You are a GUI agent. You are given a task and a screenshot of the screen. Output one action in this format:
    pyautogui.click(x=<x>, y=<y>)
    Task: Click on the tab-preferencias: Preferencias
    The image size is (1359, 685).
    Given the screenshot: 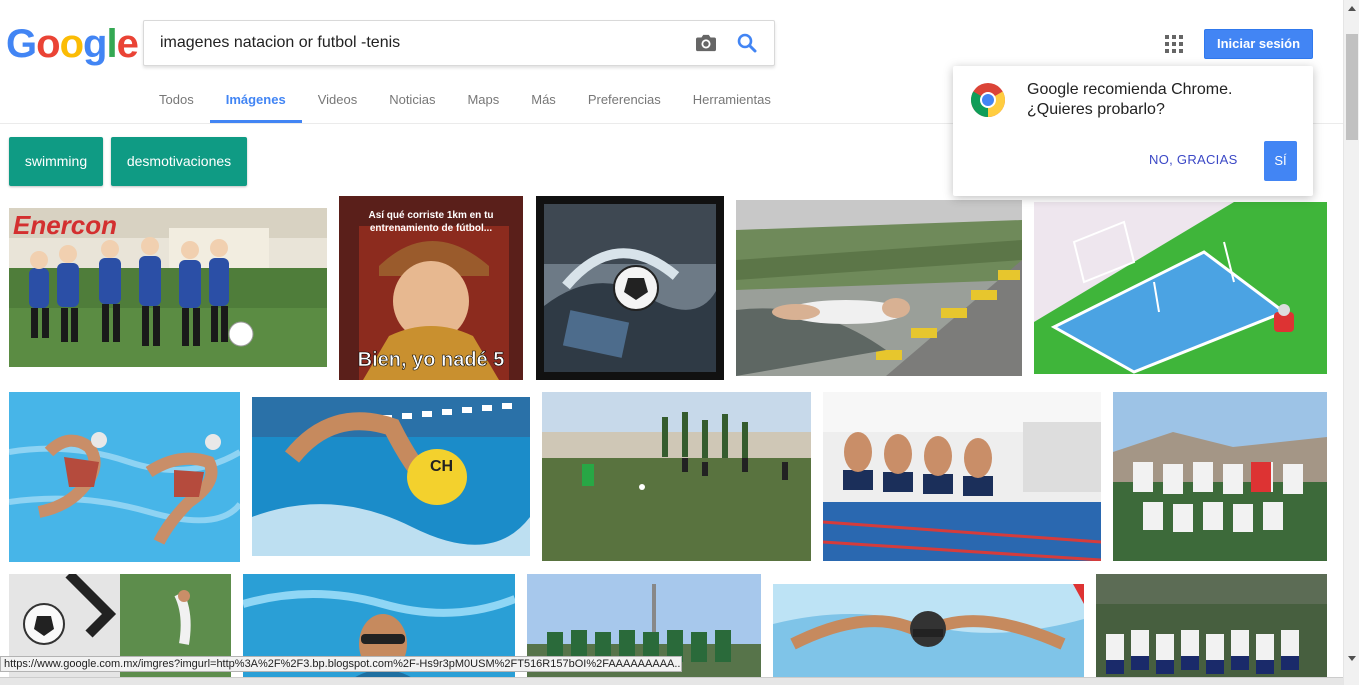 What is the action you would take?
    pyautogui.click(x=624, y=101)
    